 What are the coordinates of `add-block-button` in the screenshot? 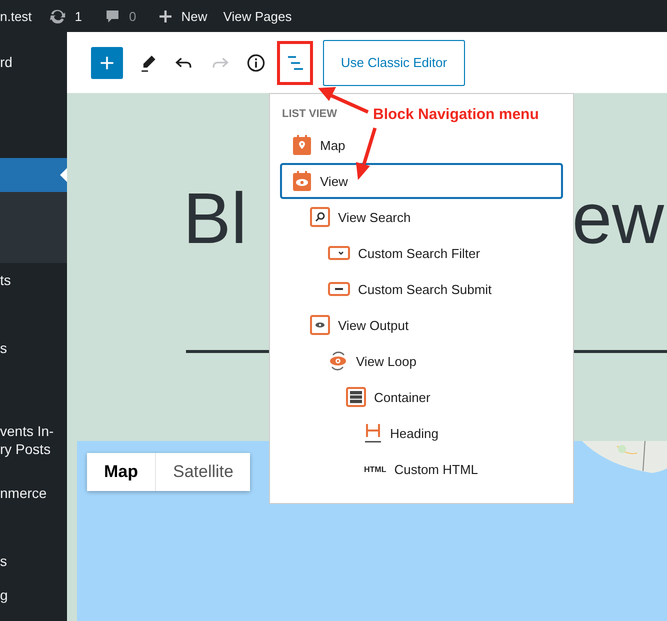 It's located at (107, 62).